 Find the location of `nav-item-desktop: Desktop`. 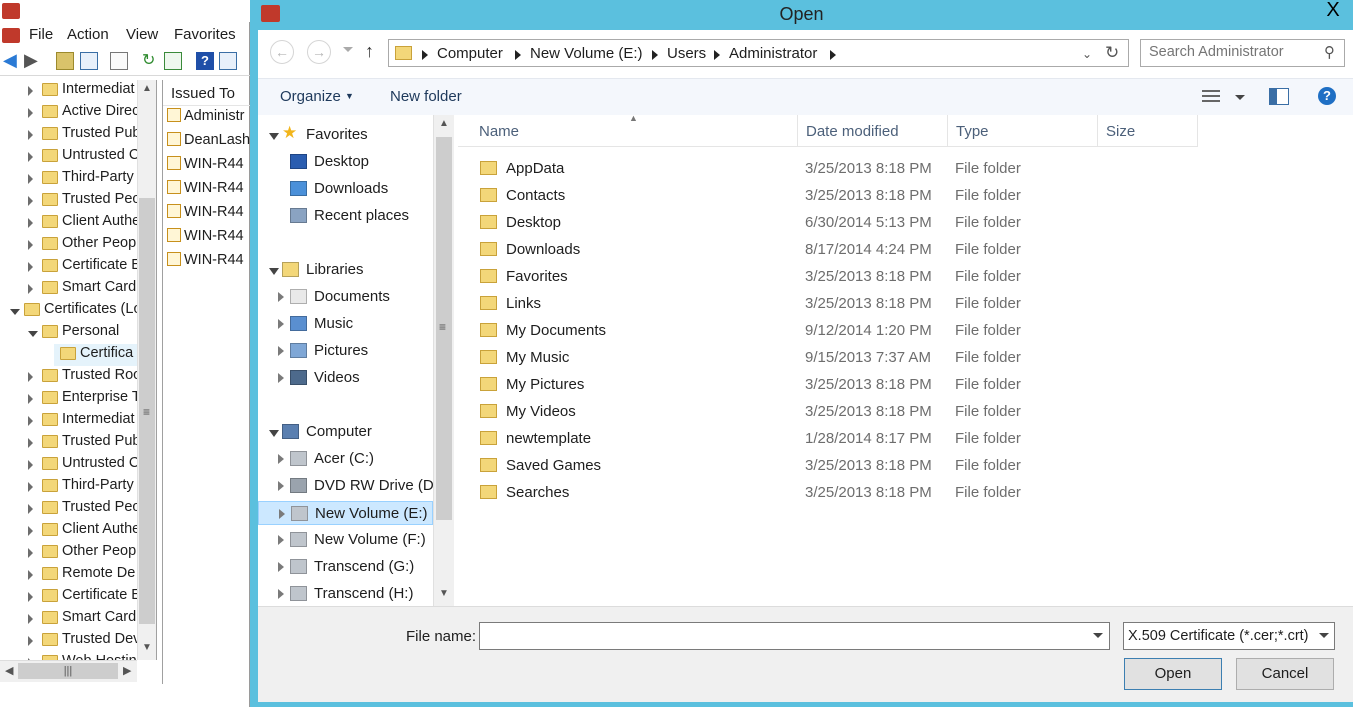

nav-item-desktop: Desktop is located at coordinates (345, 162).